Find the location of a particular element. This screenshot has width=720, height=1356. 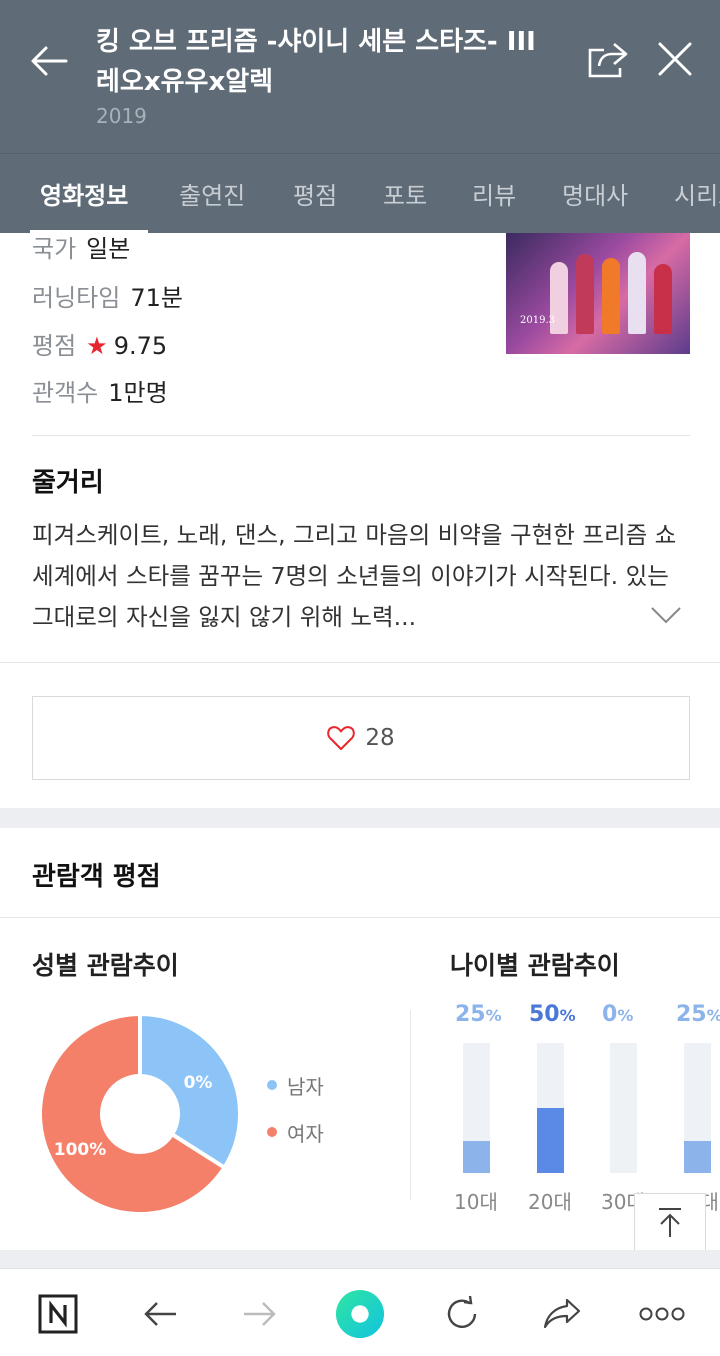

tab-photo: 포토 is located at coordinates (405, 193).